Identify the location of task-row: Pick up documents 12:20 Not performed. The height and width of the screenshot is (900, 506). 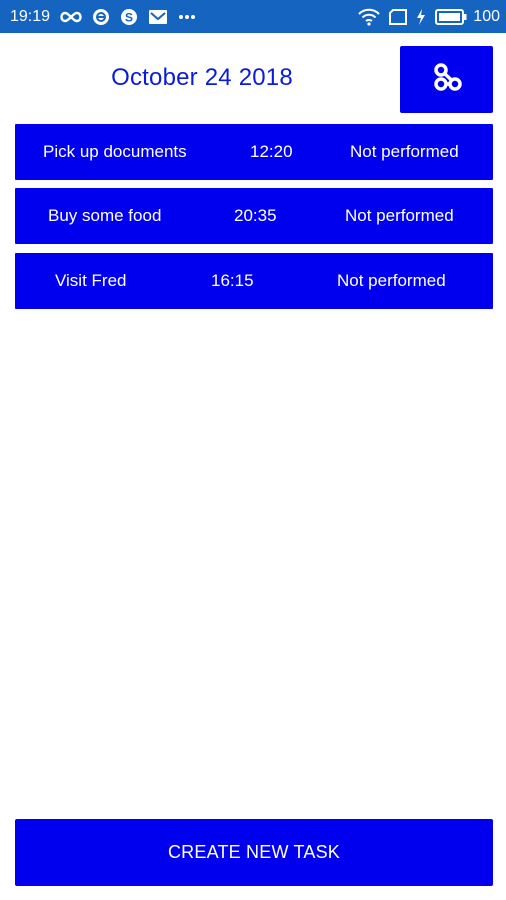
(254, 152).